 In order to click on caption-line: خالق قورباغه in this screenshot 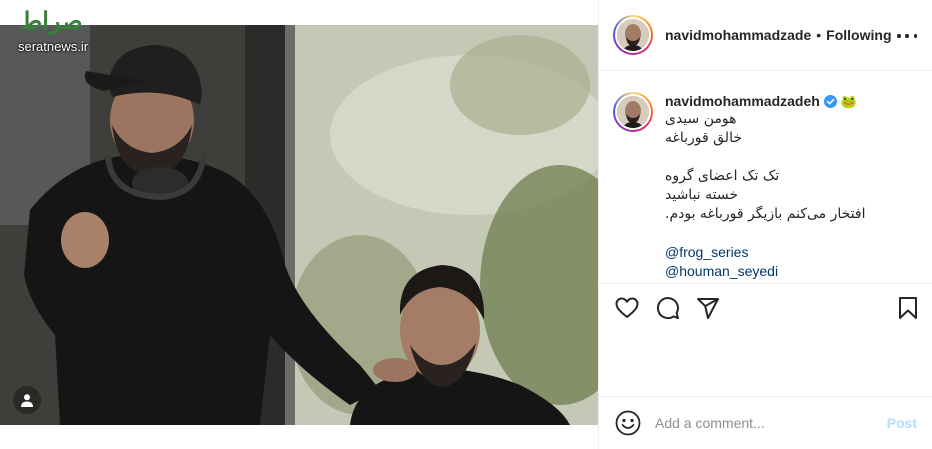, I will do `click(703, 138)`.